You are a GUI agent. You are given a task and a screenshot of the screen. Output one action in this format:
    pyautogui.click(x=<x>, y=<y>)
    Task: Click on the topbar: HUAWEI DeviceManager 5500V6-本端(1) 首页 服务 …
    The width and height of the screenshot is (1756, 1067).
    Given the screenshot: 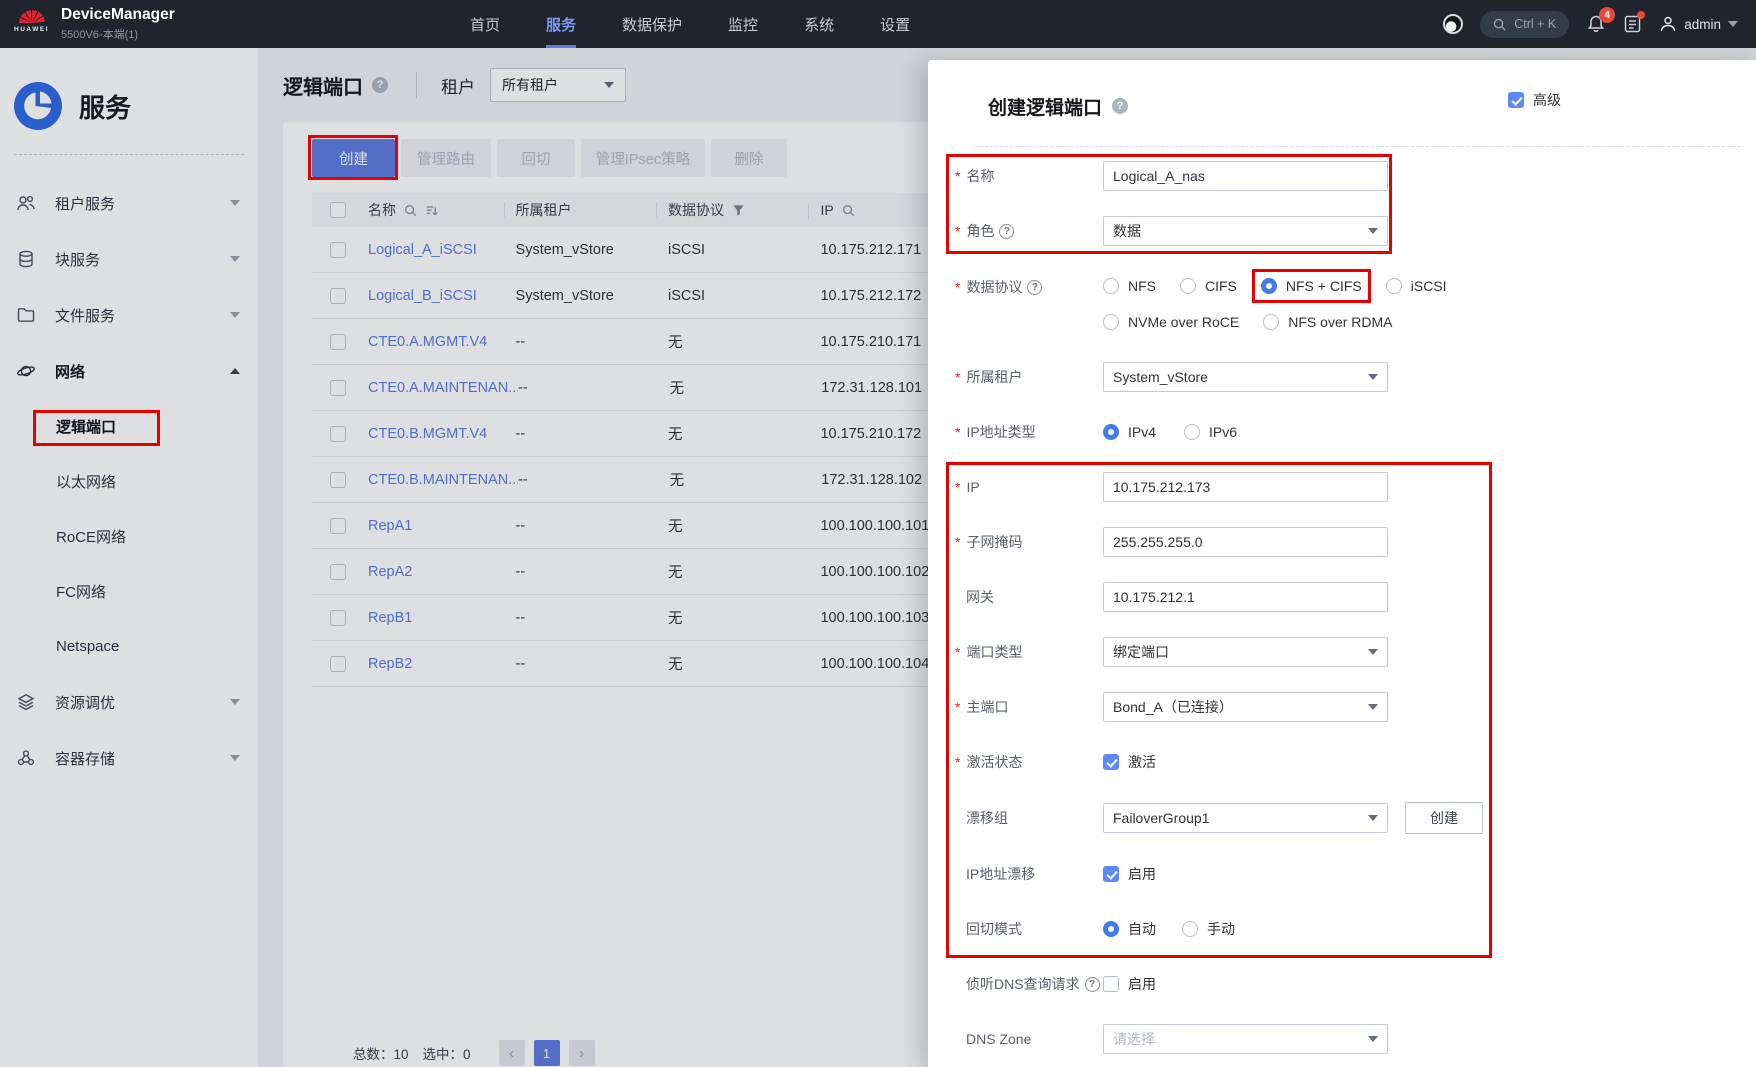 What is the action you would take?
    pyautogui.click(x=878, y=24)
    